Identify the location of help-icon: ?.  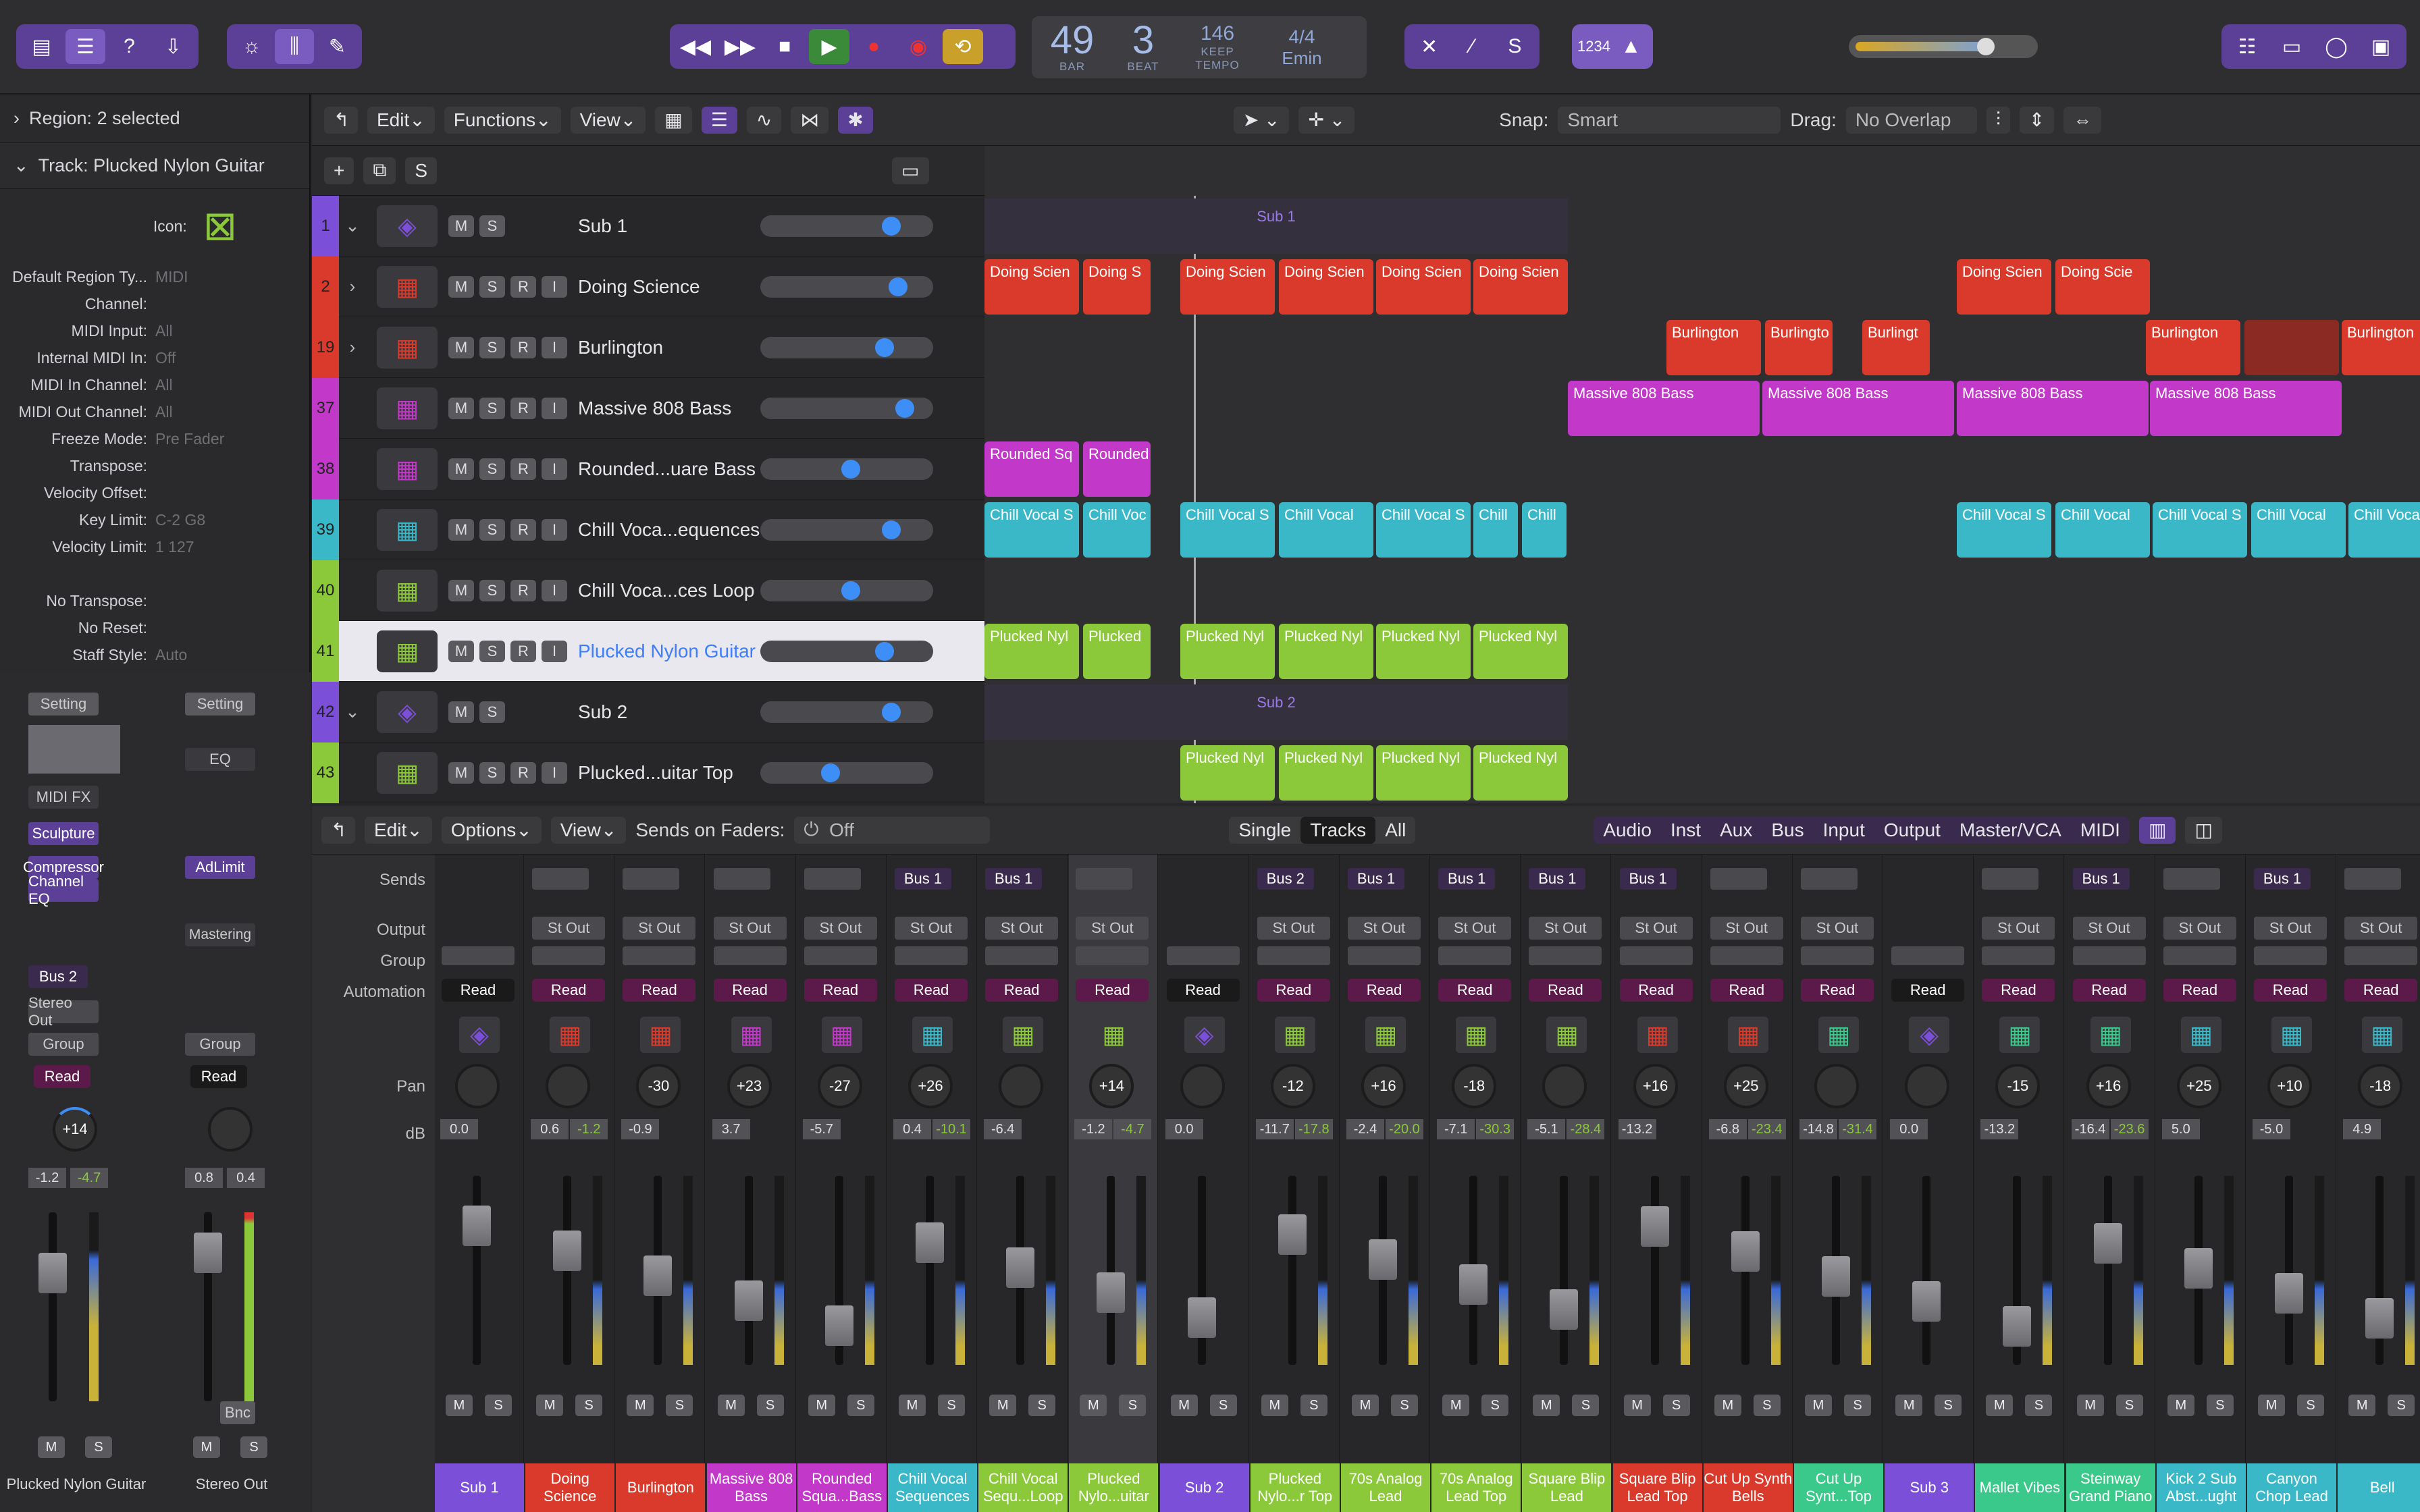
(129, 46).